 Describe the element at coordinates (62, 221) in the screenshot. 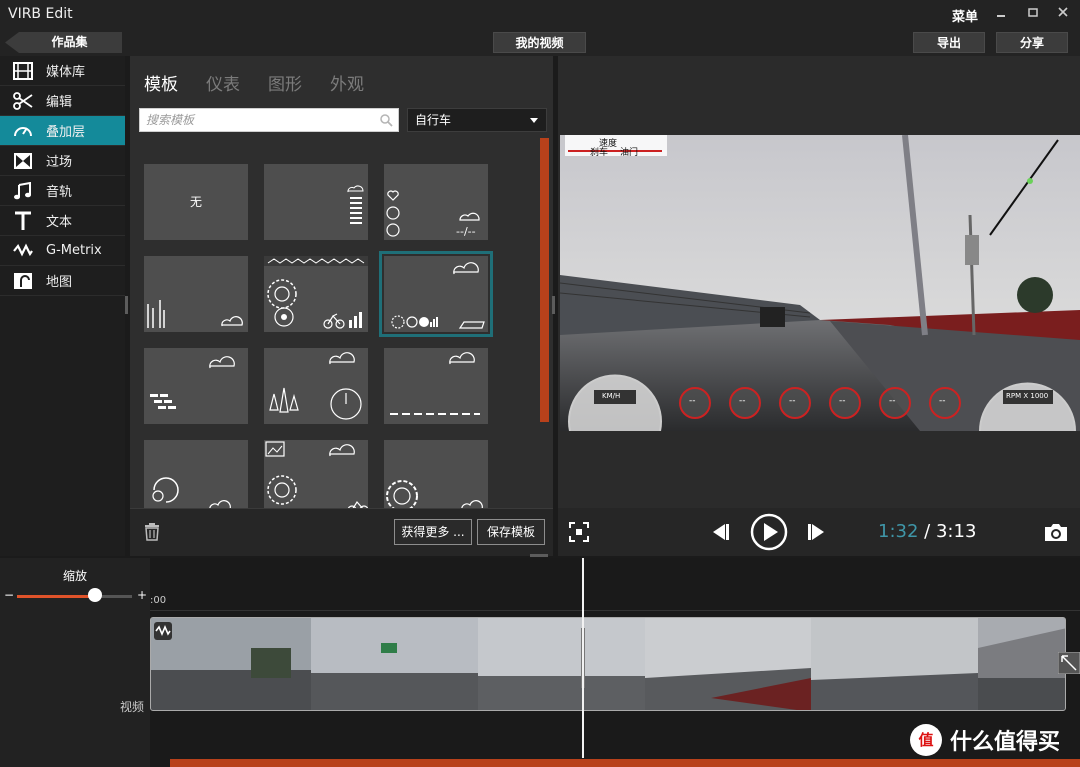

I see `sidebar-item-text: 文本` at that location.